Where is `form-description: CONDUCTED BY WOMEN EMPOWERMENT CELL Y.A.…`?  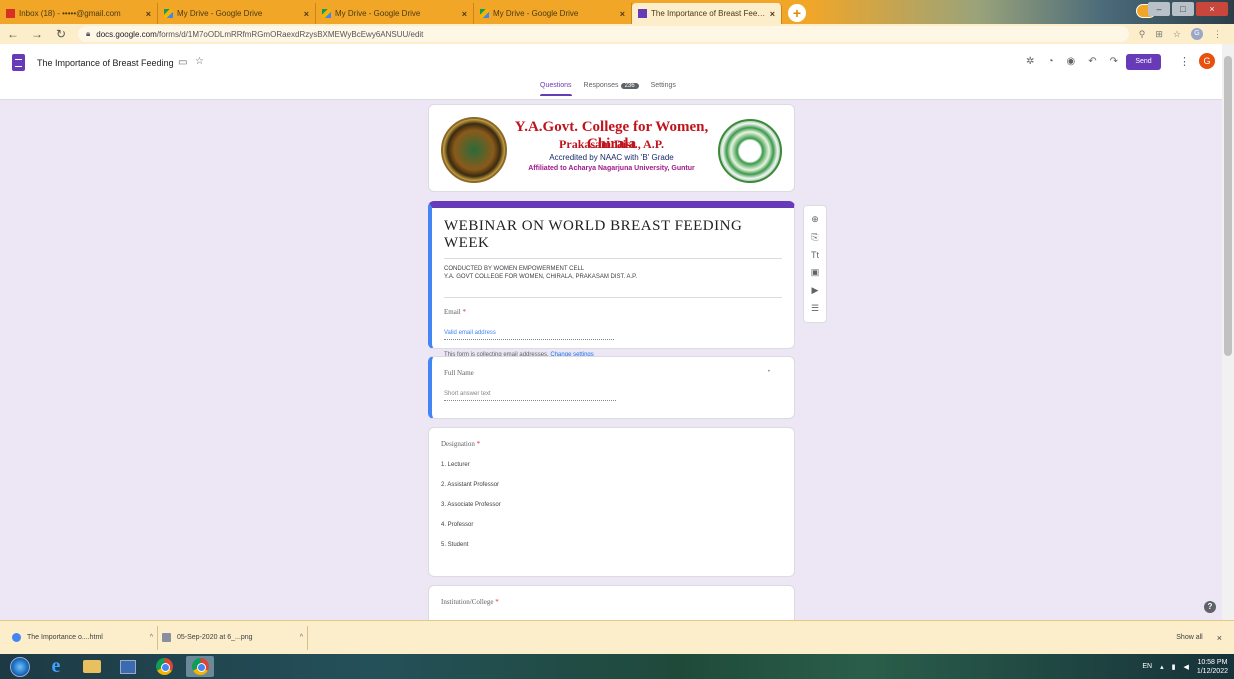 form-description: CONDUCTED BY WOMEN EMPOWERMENT CELL Y.A.… is located at coordinates (613, 281).